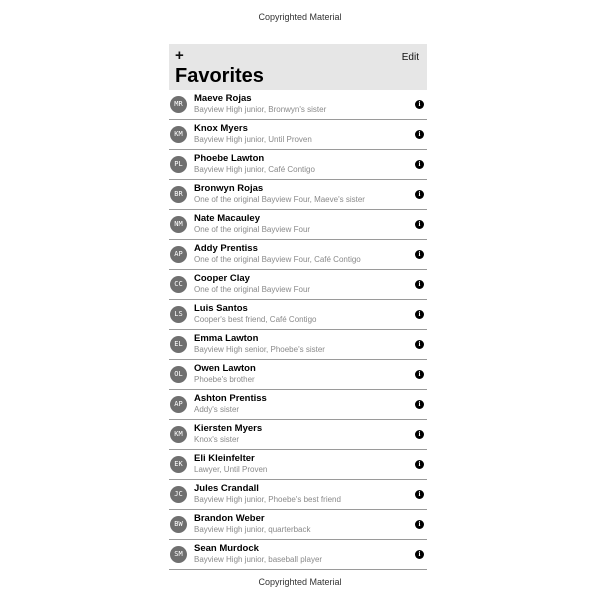 This screenshot has height=600, width=600. What do you see at coordinates (226, 248) in the screenshot?
I see `contact-name: Addy Prentiss` at bounding box center [226, 248].